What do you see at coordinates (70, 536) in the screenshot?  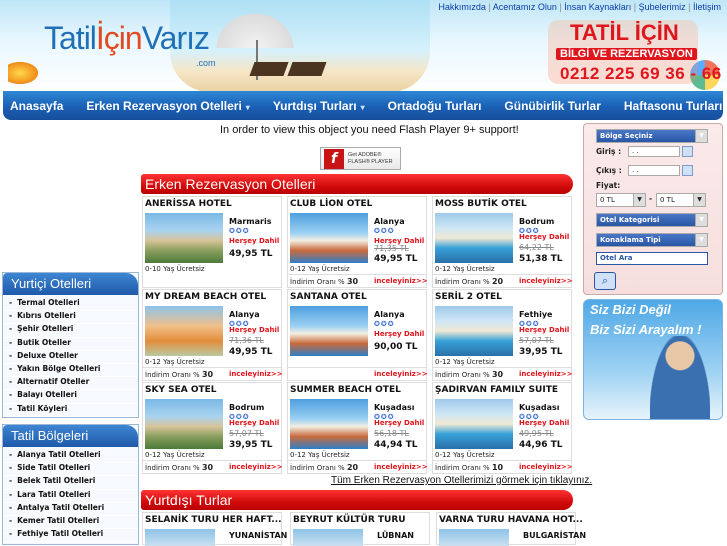 I see `sidebar-item-fethiye: - Fethiye Tatil Otelleri` at bounding box center [70, 536].